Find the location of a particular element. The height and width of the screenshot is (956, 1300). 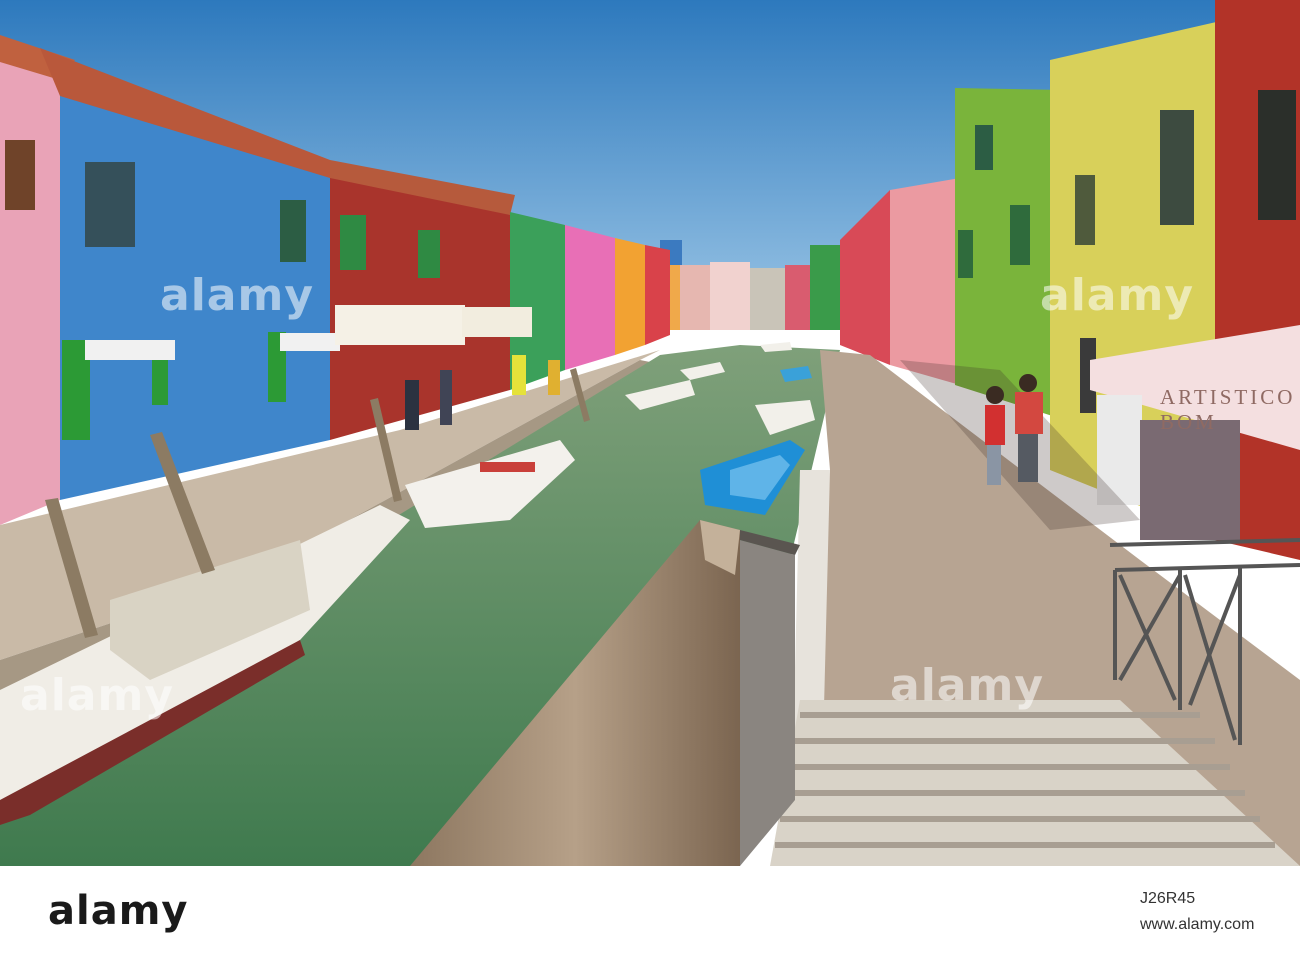

alamy-logo: alamy is located at coordinates (118, 911).